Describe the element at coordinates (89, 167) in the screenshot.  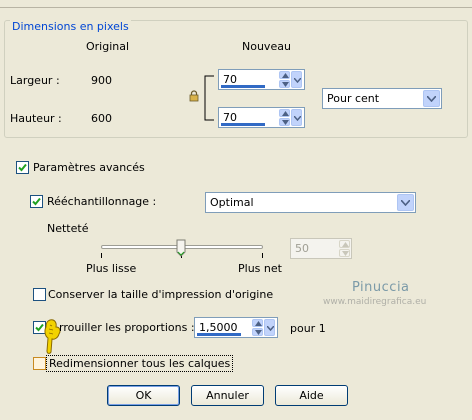
I see `advanced-label: Paramètres avancés` at that location.